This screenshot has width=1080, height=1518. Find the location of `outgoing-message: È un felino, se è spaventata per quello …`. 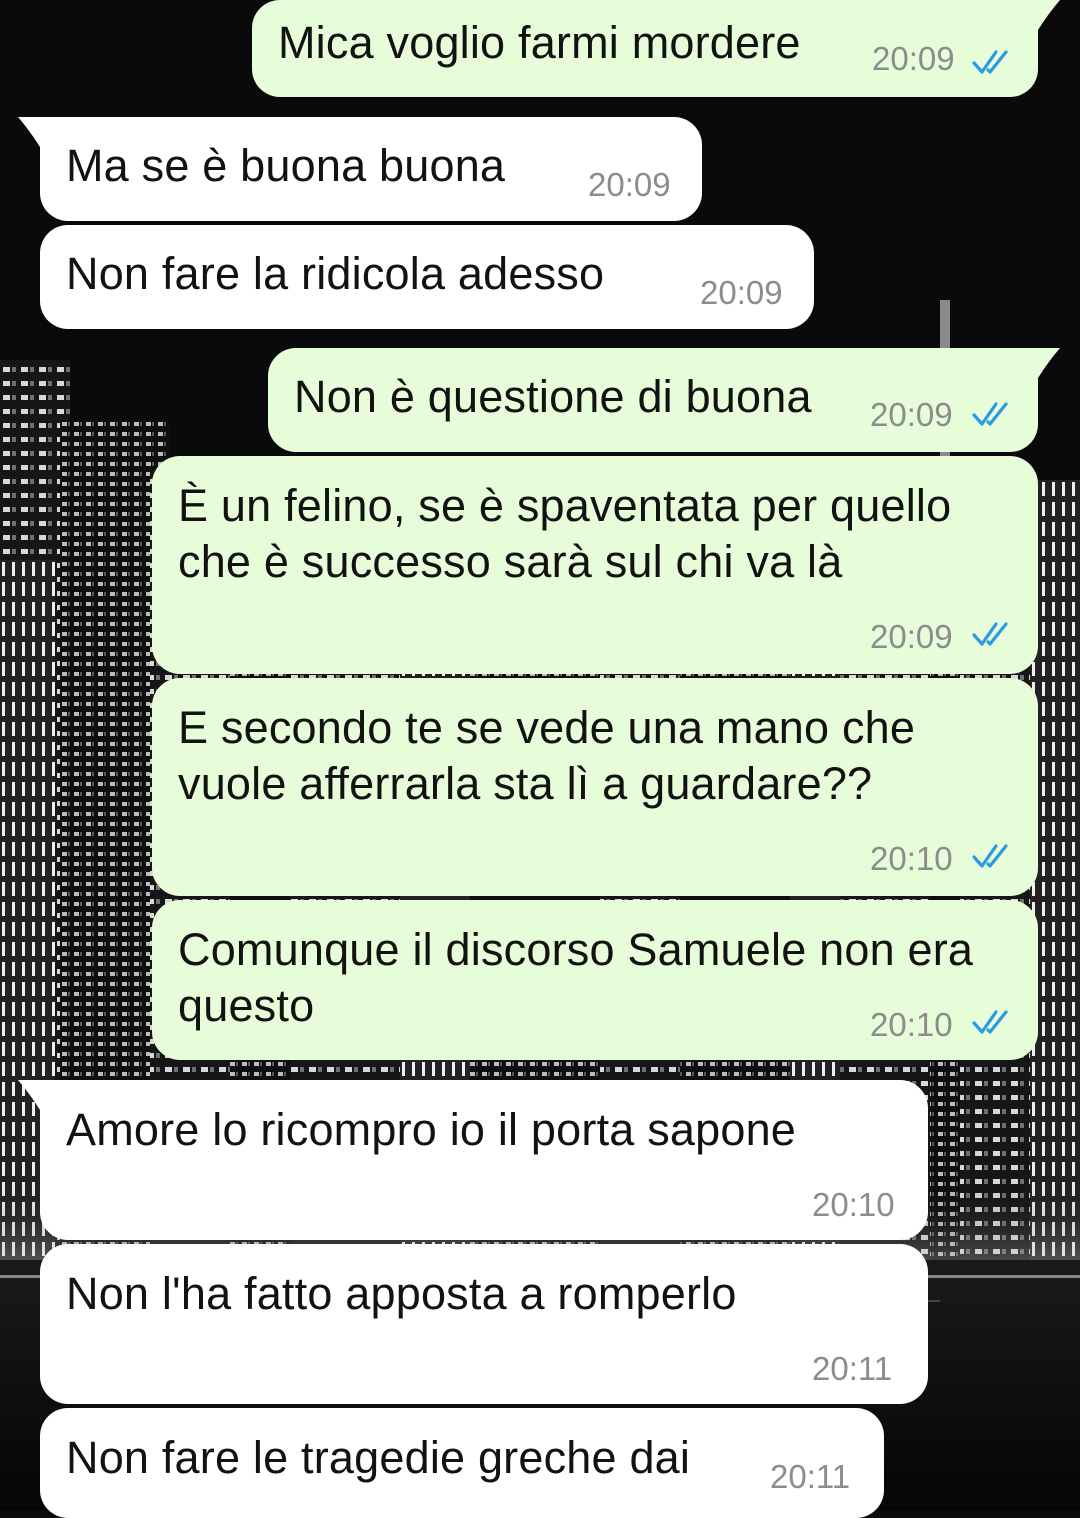

outgoing-message: È un felino, se è spaventata per quello … is located at coordinates (595, 565).